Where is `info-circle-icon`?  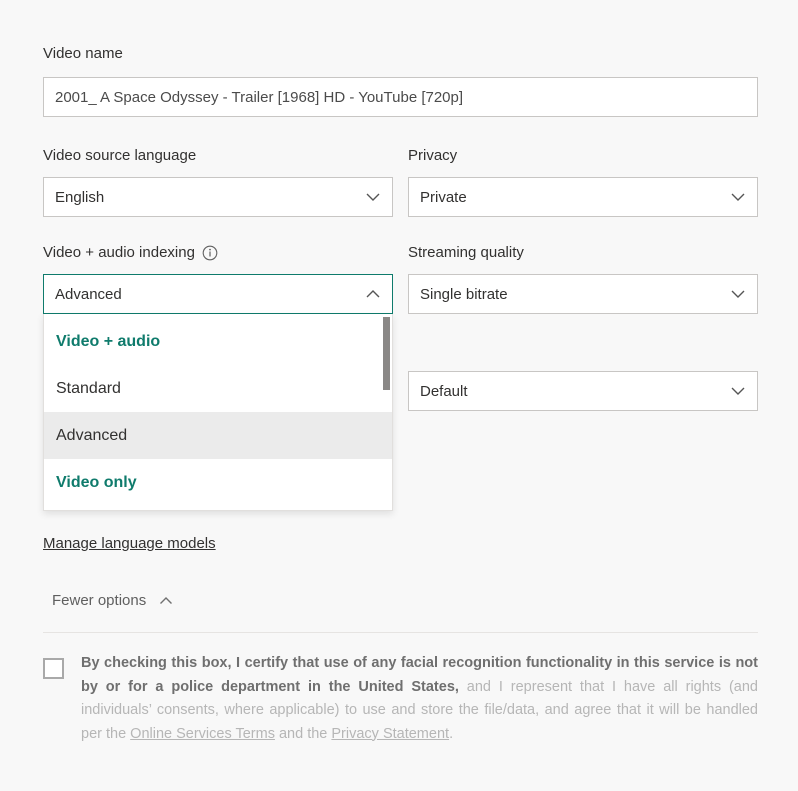 info-circle-icon is located at coordinates (210, 253).